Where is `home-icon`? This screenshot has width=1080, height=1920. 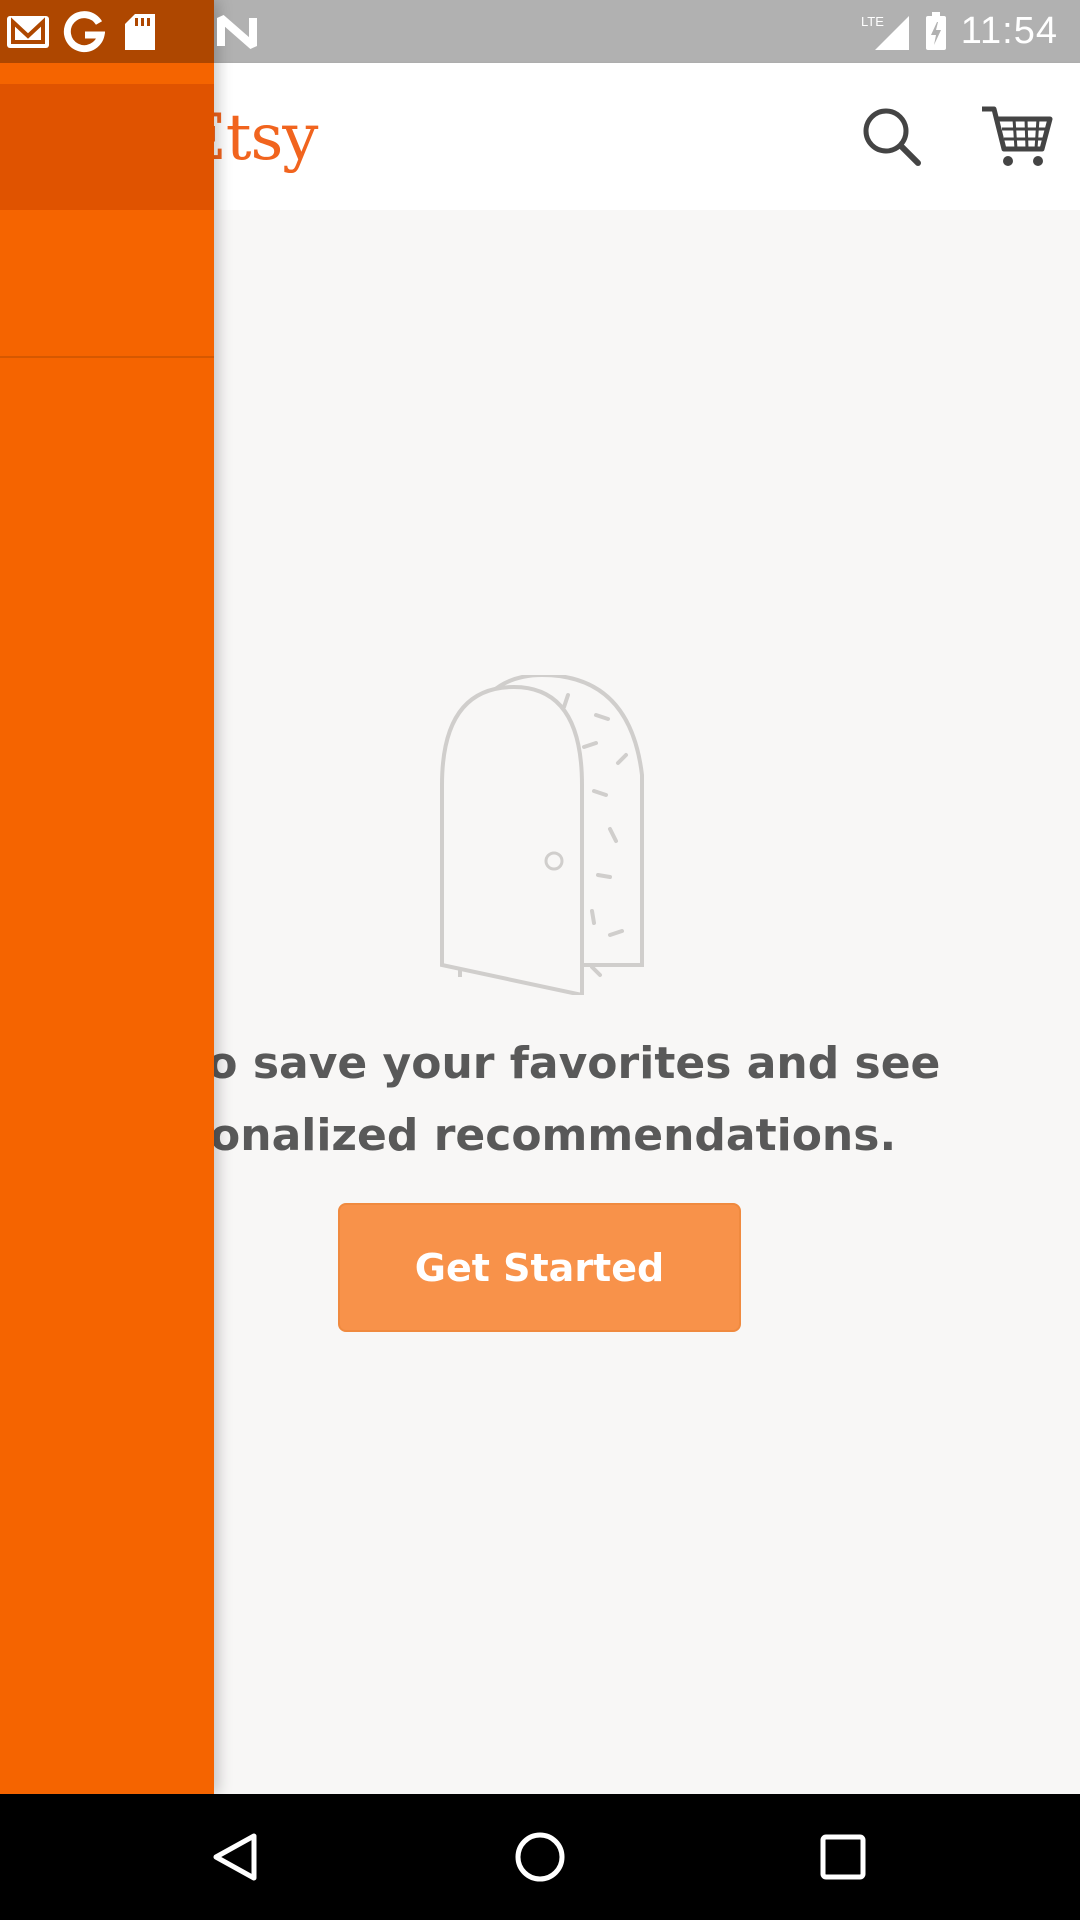
home-icon is located at coordinates (540, 1857).